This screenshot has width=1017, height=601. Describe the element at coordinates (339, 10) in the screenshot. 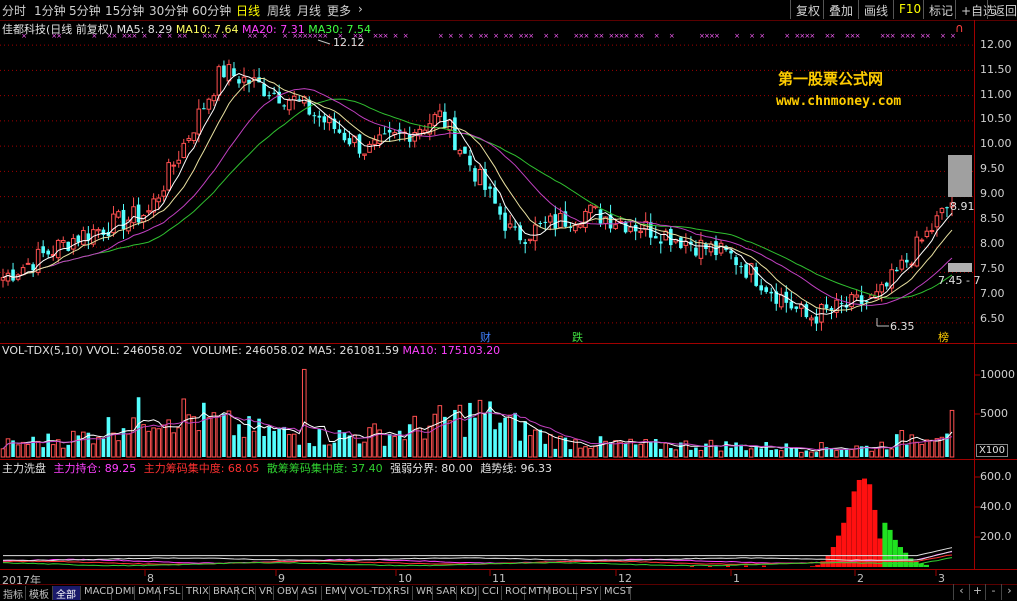

I see `period-tab-more: 更多` at that location.